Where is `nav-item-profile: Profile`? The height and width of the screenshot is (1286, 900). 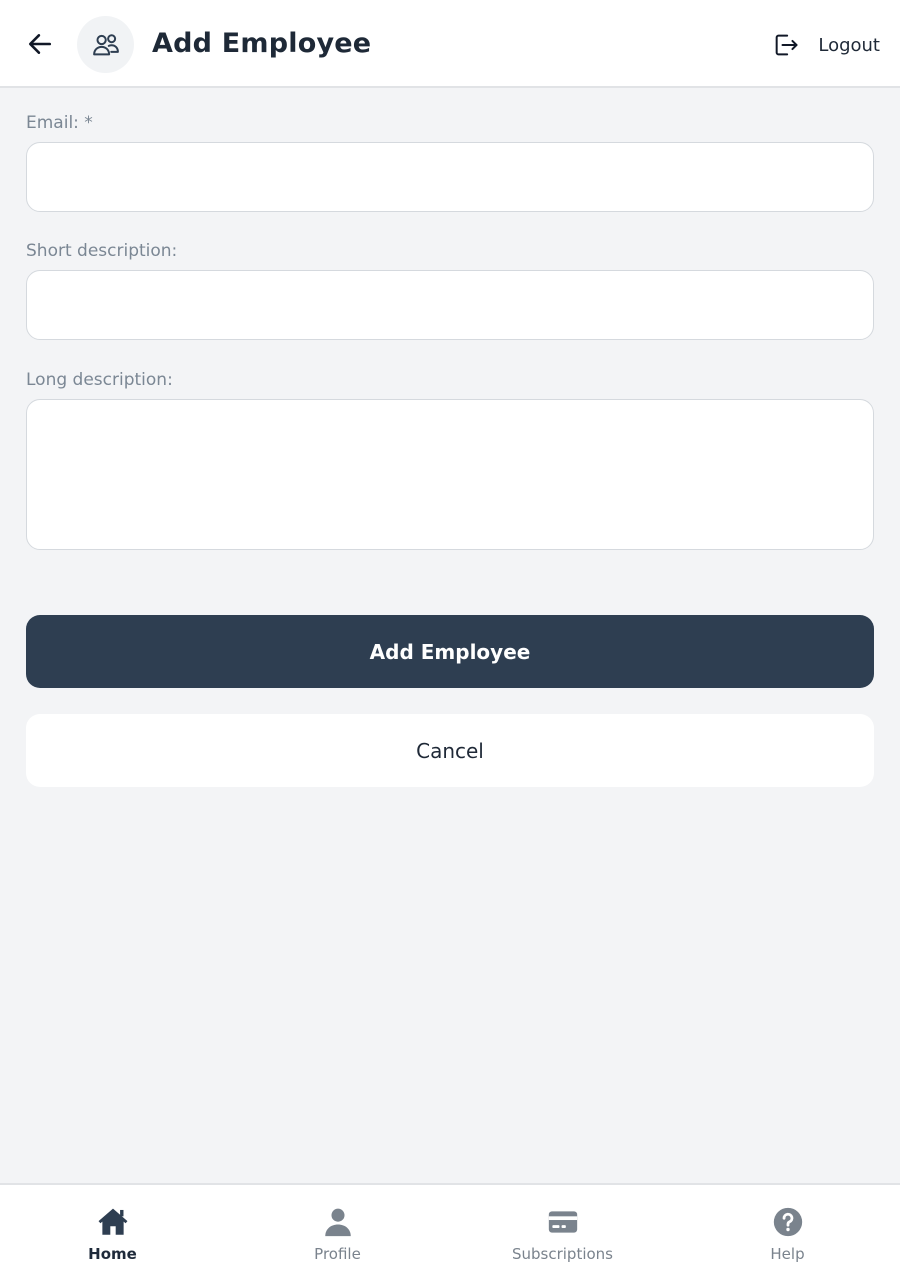
nav-item-profile: Profile is located at coordinates (337, 1235).